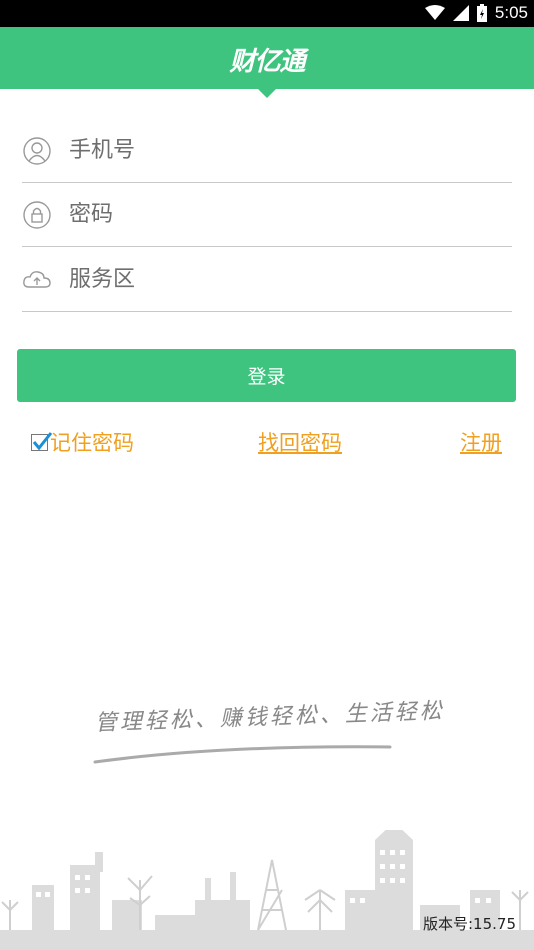 This screenshot has height=950, width=534. I want to click on battery-icon, so click(481, 13).